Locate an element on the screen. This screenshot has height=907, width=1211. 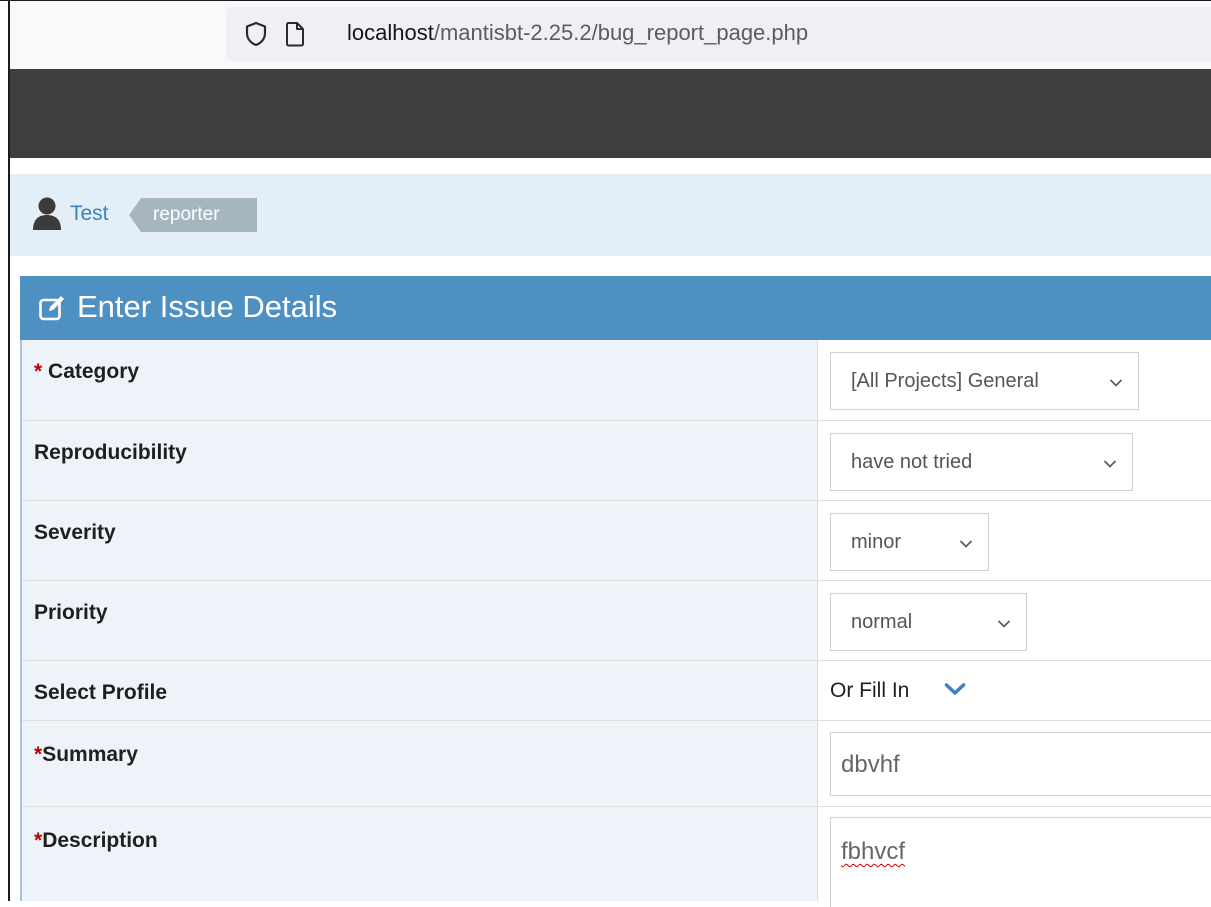
value-cell: fbhvcf is located at coordinates (1014, 857).